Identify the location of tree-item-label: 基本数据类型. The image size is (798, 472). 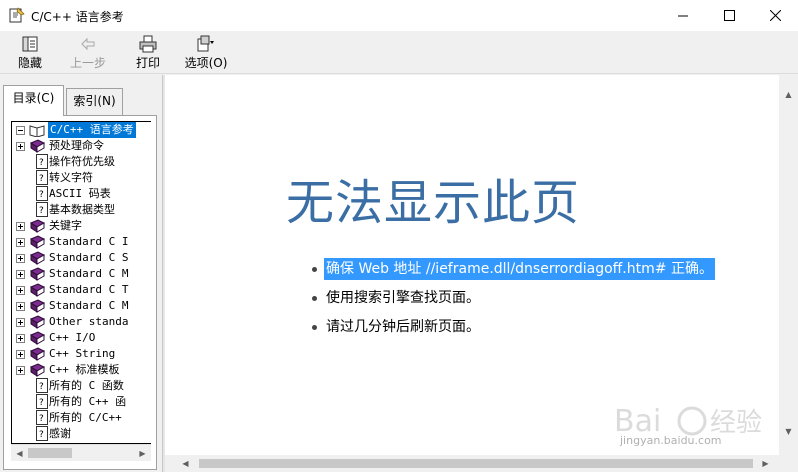
(82, 209).